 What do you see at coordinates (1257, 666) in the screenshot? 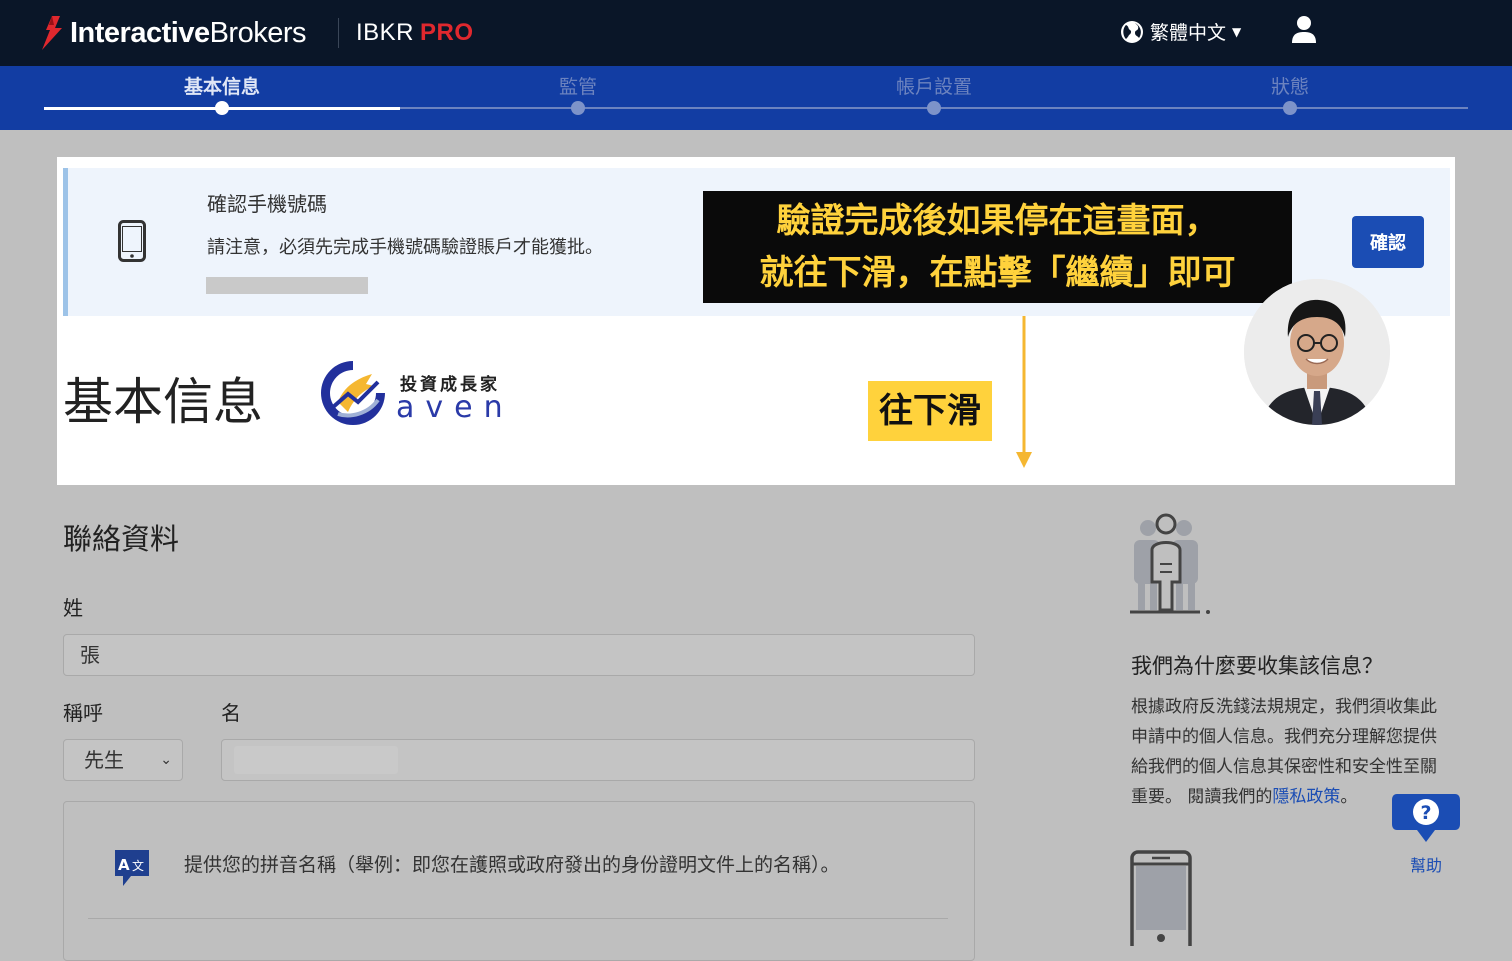
I see `why-collect-heading: 我們為什麼要收集該信息？` at bounding box center [1257, 666].